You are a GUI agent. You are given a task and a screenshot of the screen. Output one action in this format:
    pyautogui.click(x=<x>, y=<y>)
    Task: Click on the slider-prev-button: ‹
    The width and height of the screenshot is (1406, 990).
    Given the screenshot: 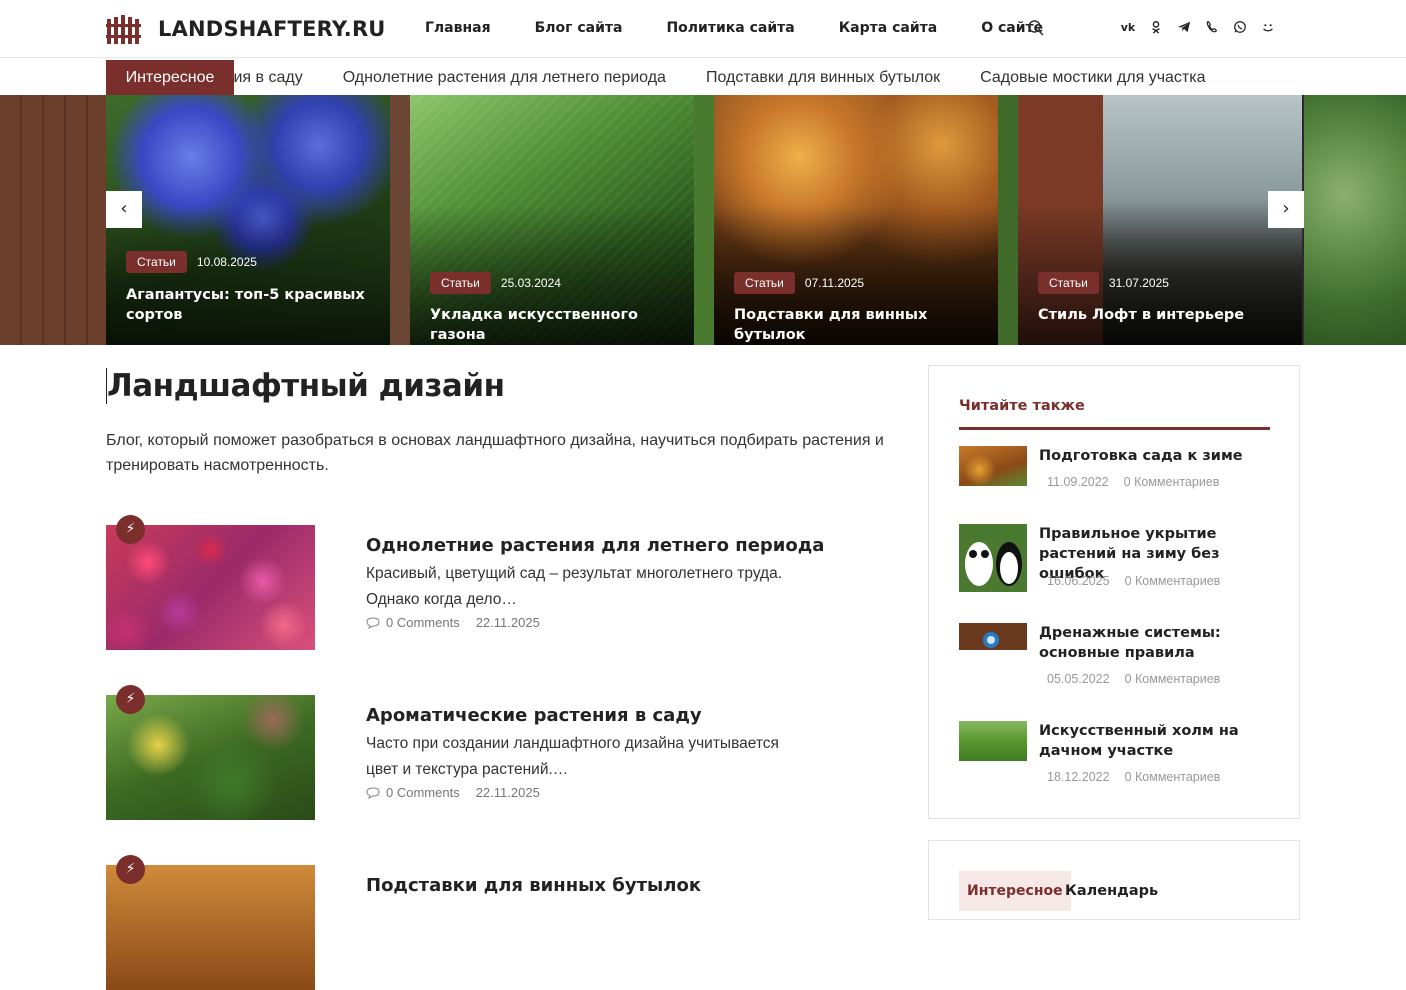 What is the action you would take?
    pyautogui.click(x=124, y=209)
    